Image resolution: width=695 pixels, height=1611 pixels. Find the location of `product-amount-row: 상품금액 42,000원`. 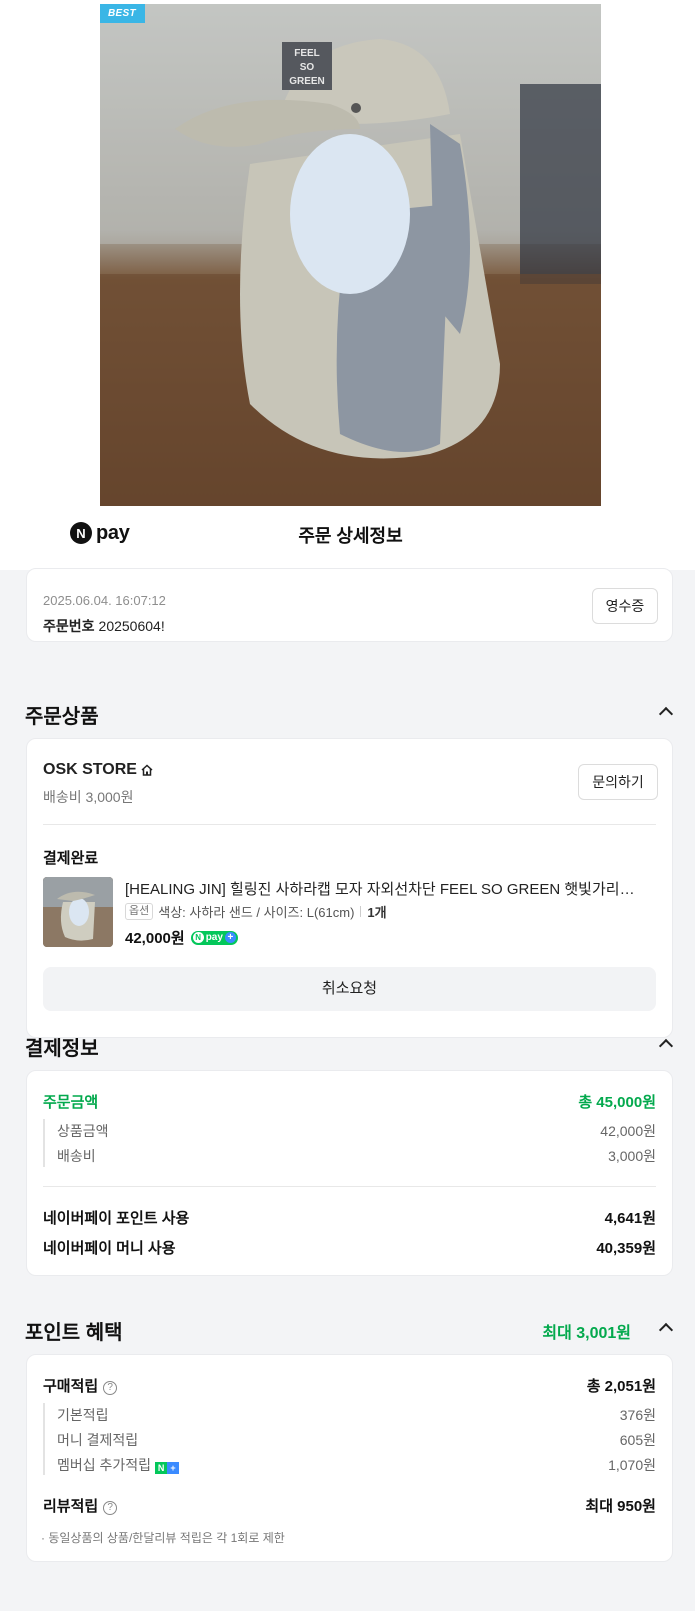

product-amount-row: 상품금액 42,000원 is located at coordinates (356, 1131).